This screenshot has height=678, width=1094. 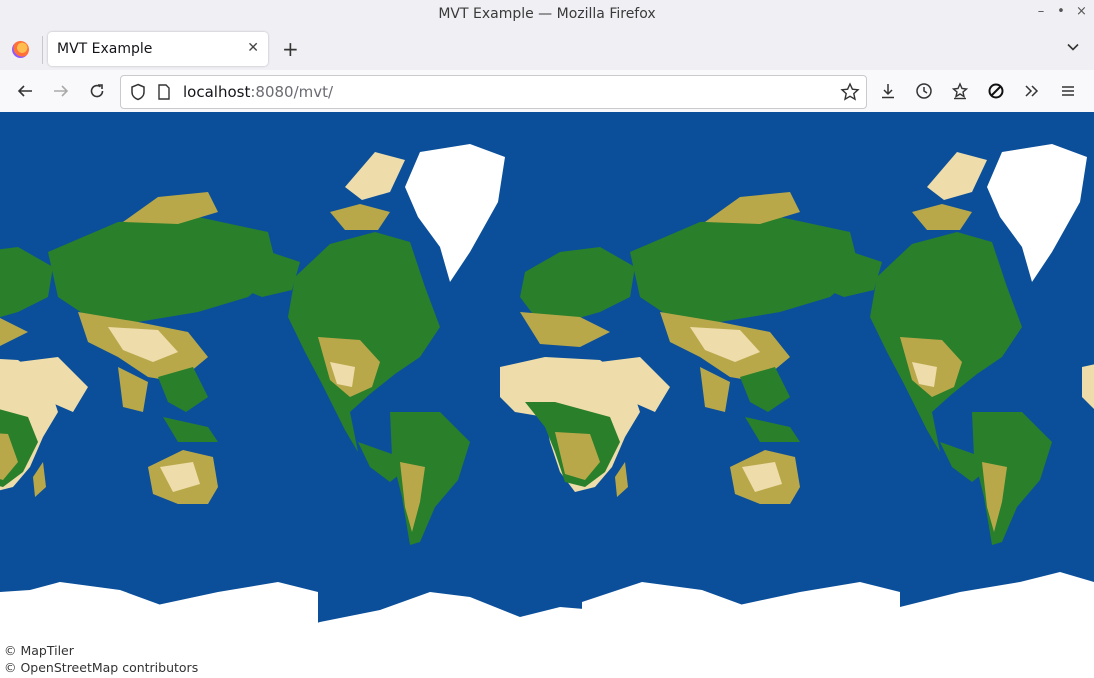 What do you see at coordinates (101, 650) in the screenshot?
I see `attribution-maptiler: © MapTiler` at bounding box center [101, 650].